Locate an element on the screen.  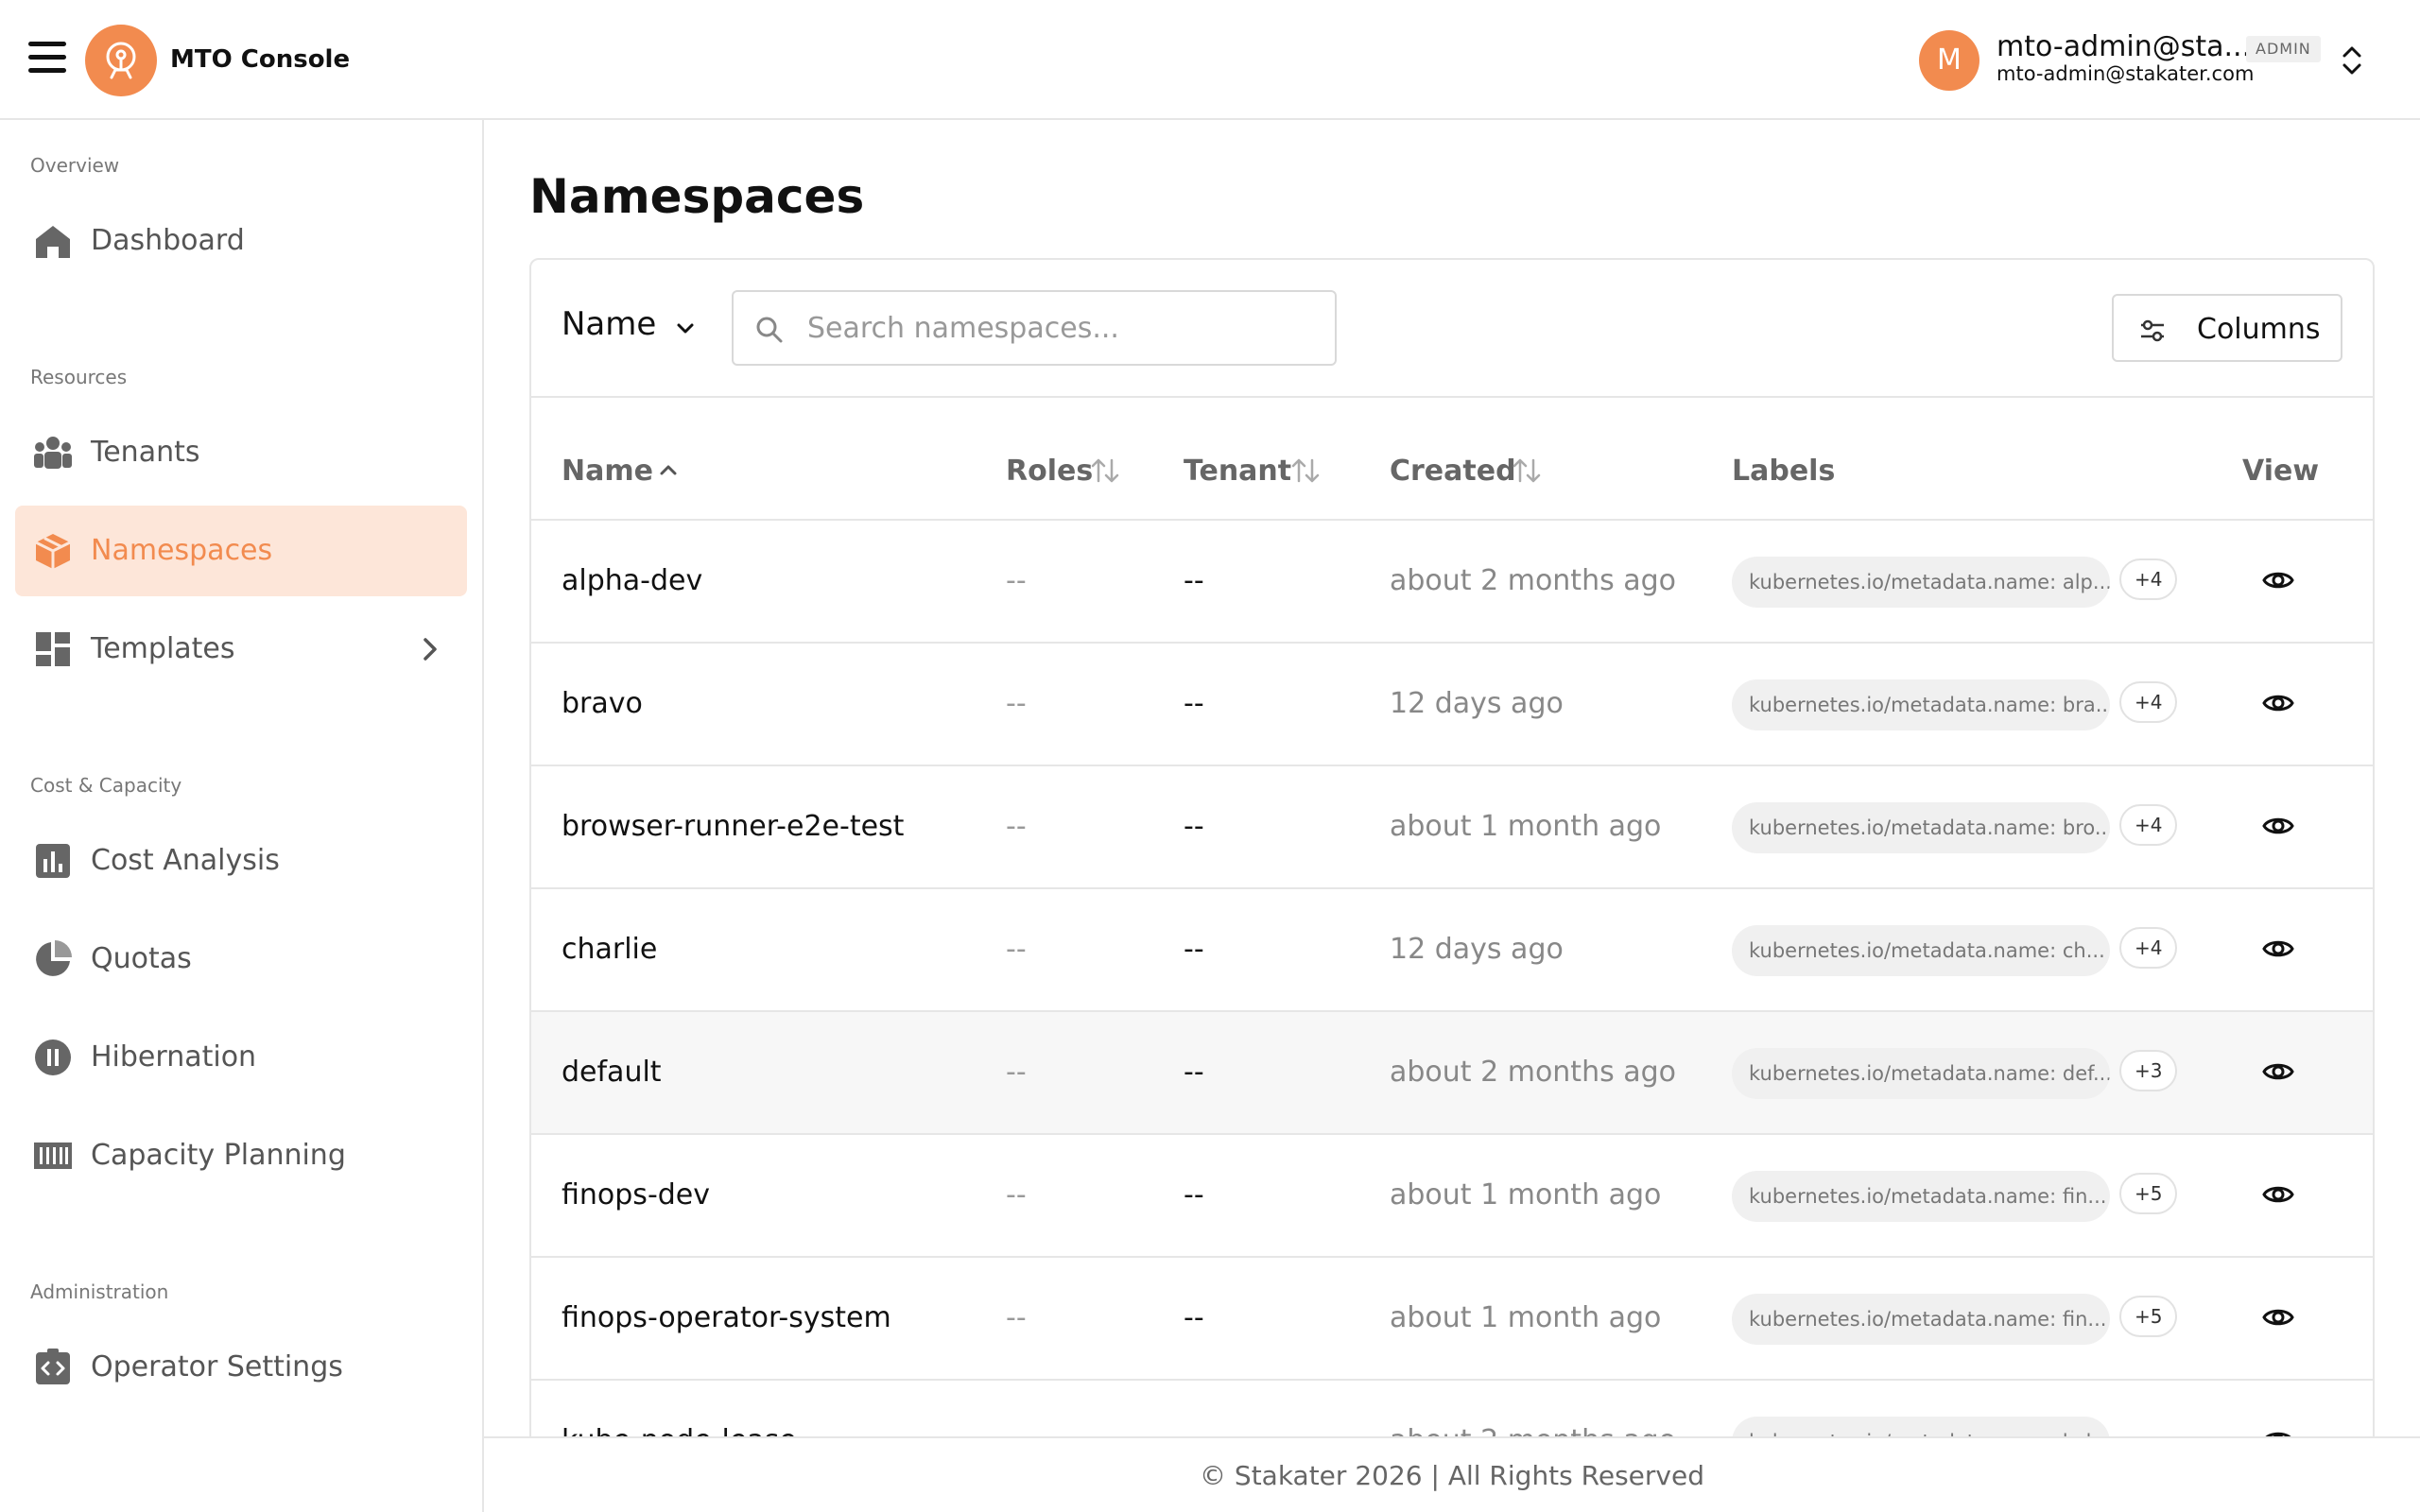
sidebar-item-label: Dashboard is located at coordinates (168, 240).